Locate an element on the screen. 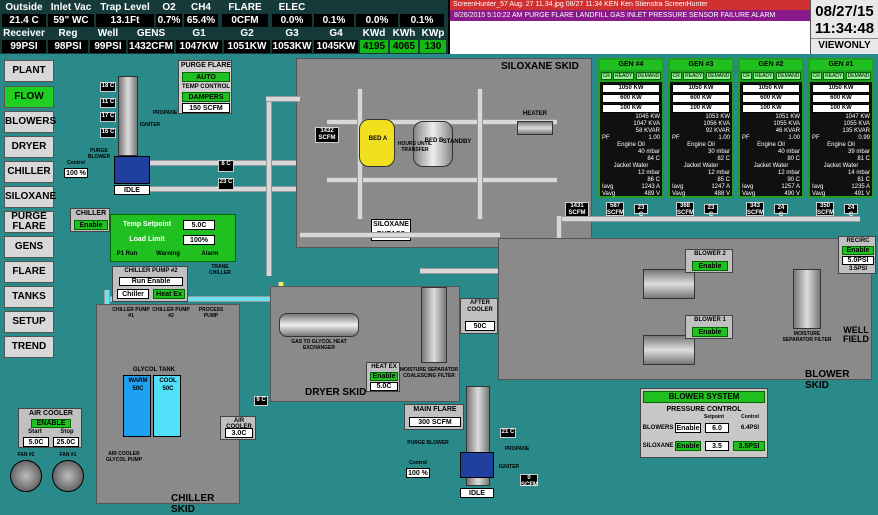  gen-1-ready: READY is located at coordinates (834, 76).